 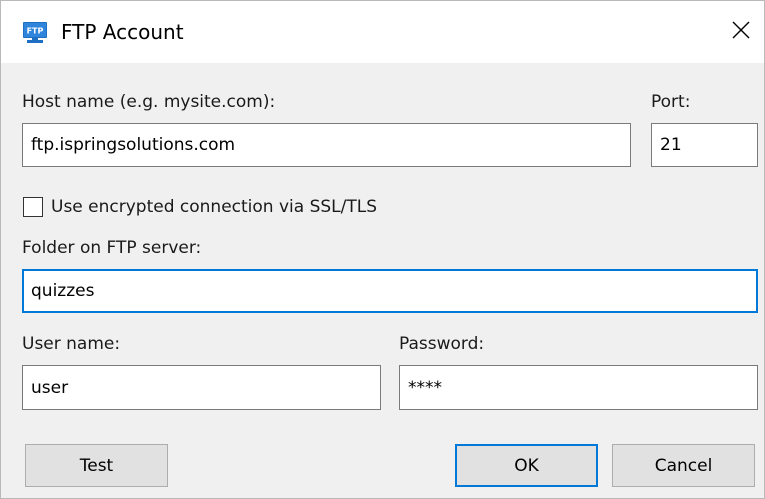 I want to click on folder-input, so click(x=390, y=291).